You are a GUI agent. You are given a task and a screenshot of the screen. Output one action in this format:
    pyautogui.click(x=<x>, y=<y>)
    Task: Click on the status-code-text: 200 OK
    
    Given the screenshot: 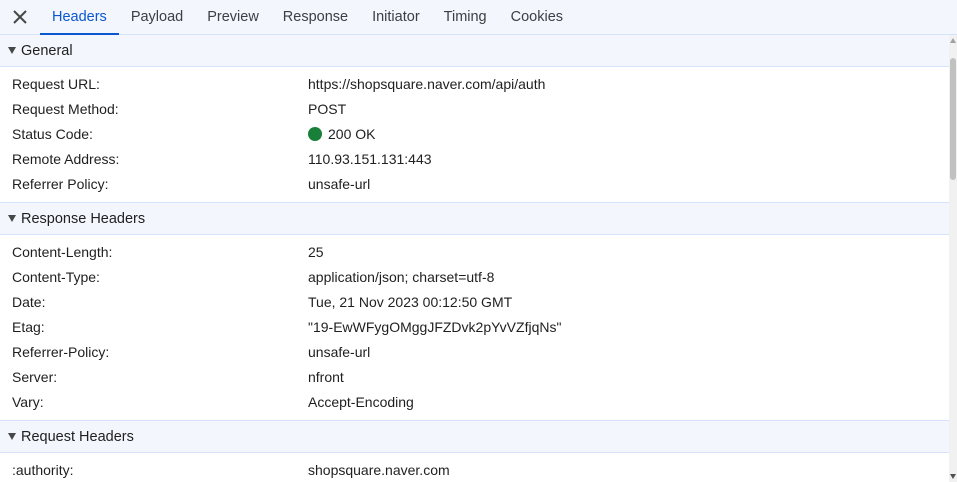 What is the action you would take?
    pyautogui.click(x=352, y=133)
    